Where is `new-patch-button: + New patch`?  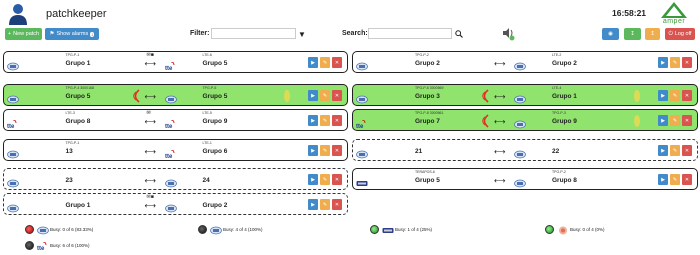
new-patch-button: + New patch is located at coordinates (23, 34).